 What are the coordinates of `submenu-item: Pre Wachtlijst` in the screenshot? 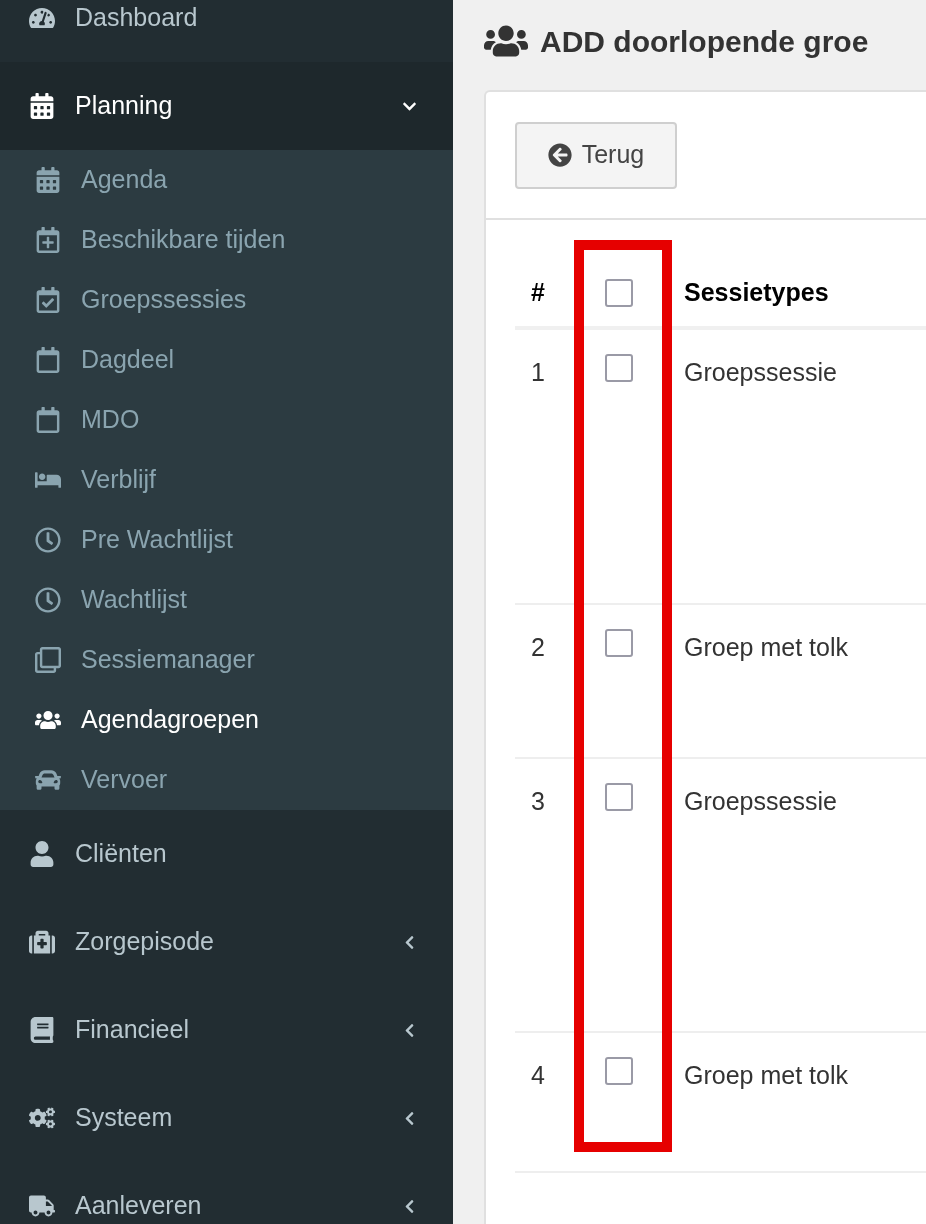 It's located at (226, 540).